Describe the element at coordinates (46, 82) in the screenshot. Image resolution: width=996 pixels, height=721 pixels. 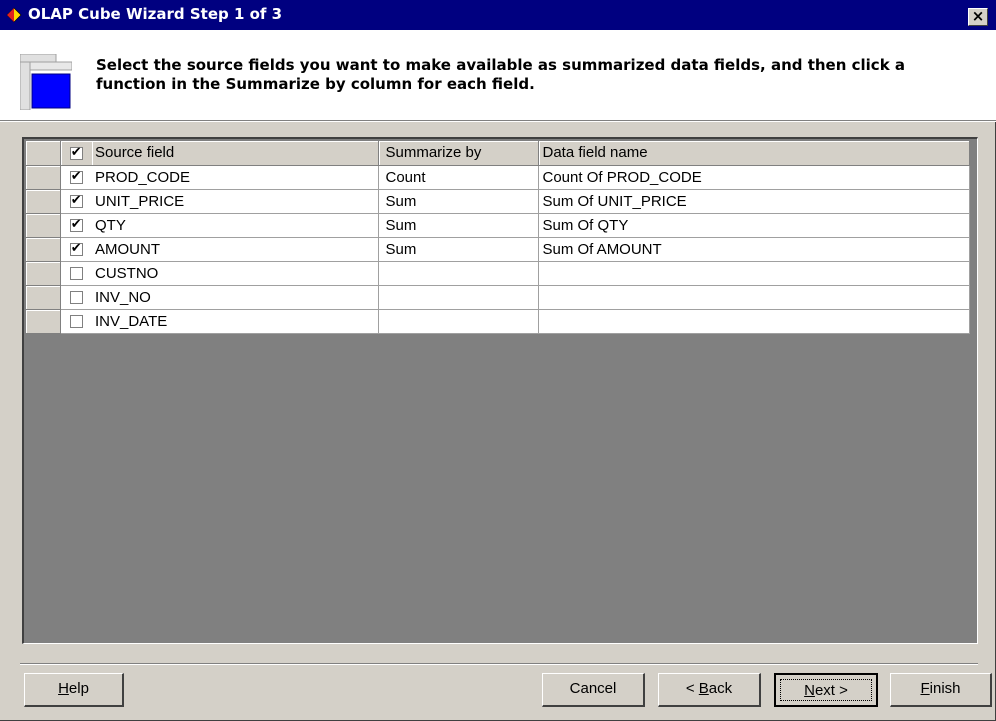
I see `wizard-layout-icon` at that location.